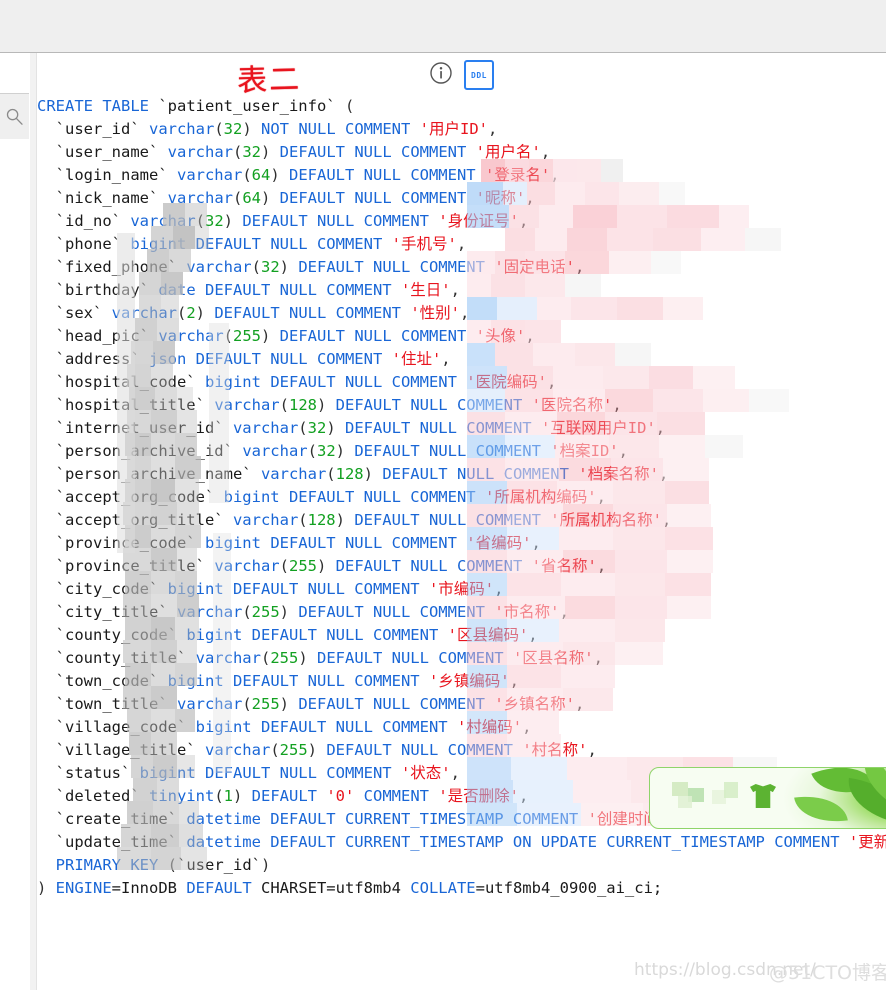 This screenshot has width=886, height=990. I want to click on code-token: 255, so click(265, 612).